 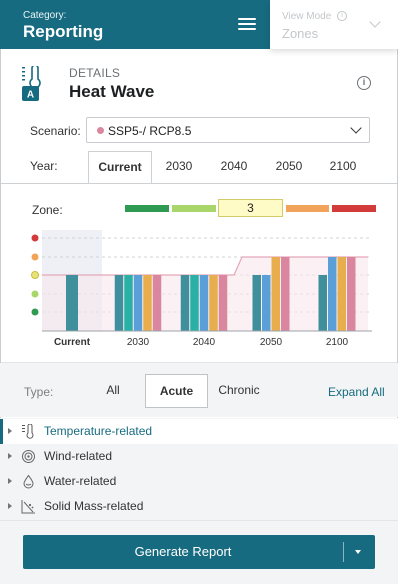 What do you see at coordinates (228, 130) in the screenshot?
I see `scenario-select: SSP5-/ RCP8.5` at bounding box center [228, 130].